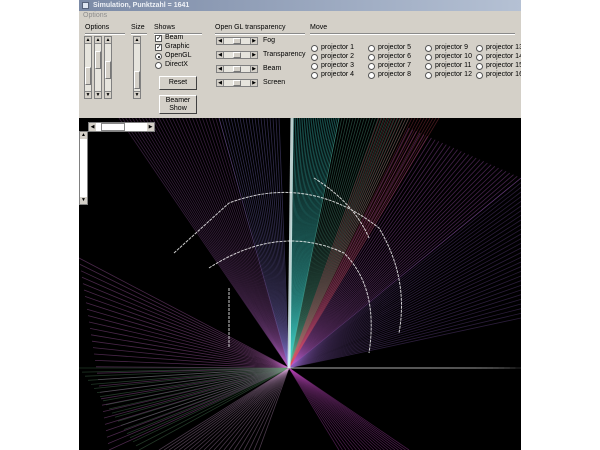  I want to click on slider-transparency: ◀ ▶, so click(237, 55).